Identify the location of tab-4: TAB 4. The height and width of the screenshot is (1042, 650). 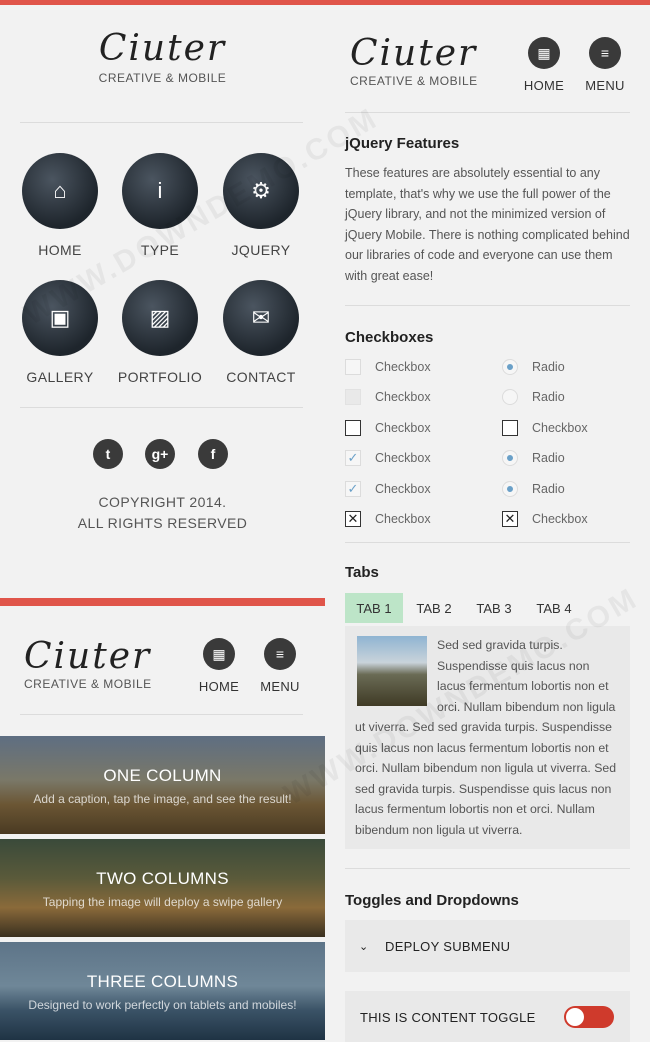
(554, 608).